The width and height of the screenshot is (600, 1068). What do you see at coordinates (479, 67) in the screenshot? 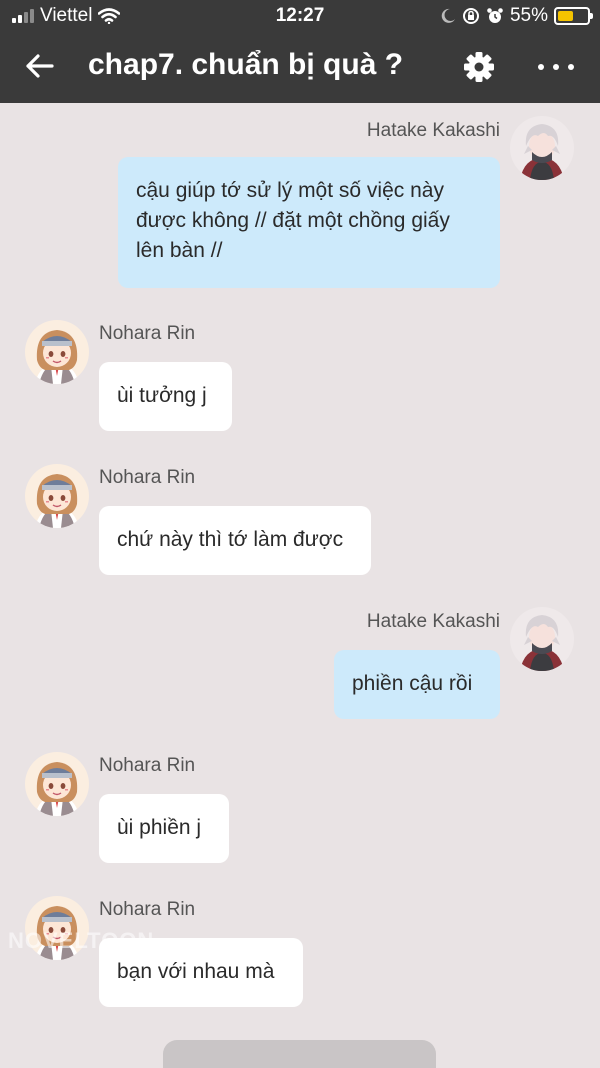
I see `gear-icon` at bounding box center [479, 67].